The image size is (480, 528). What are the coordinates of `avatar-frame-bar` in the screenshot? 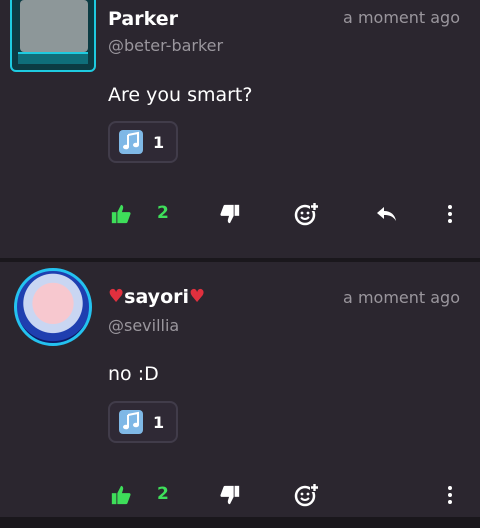 It's located at (53, 58).